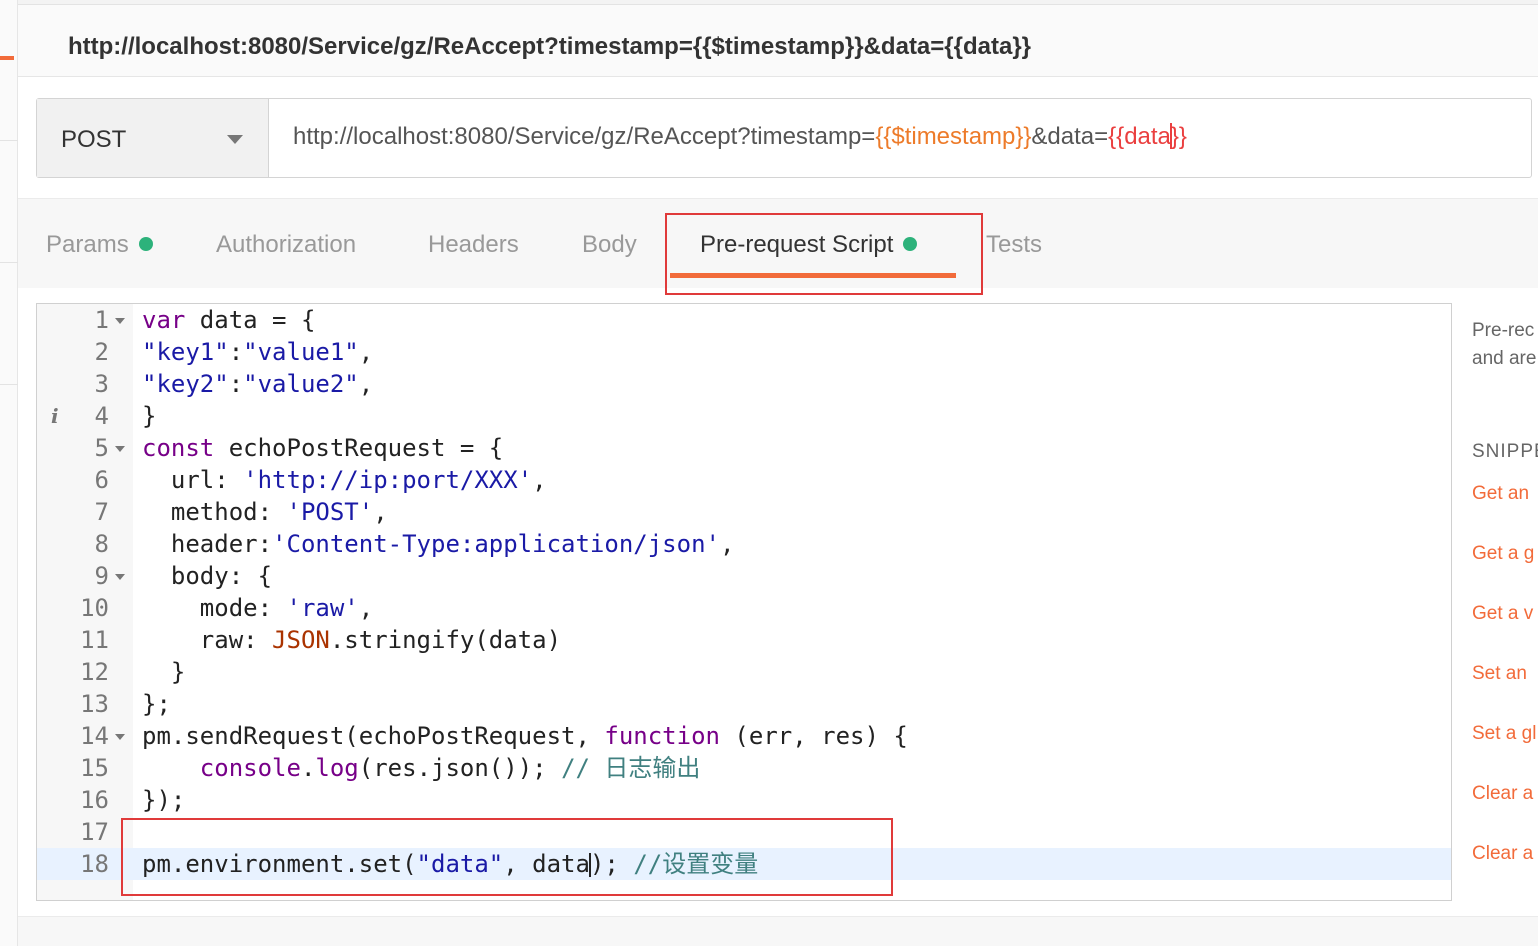 The height and width of the screenshot is (946, 1538). What do you see at coordinates (744, 416) in the screenshot?
I see `code-line: i 4}` at bounding box center [744, 416].